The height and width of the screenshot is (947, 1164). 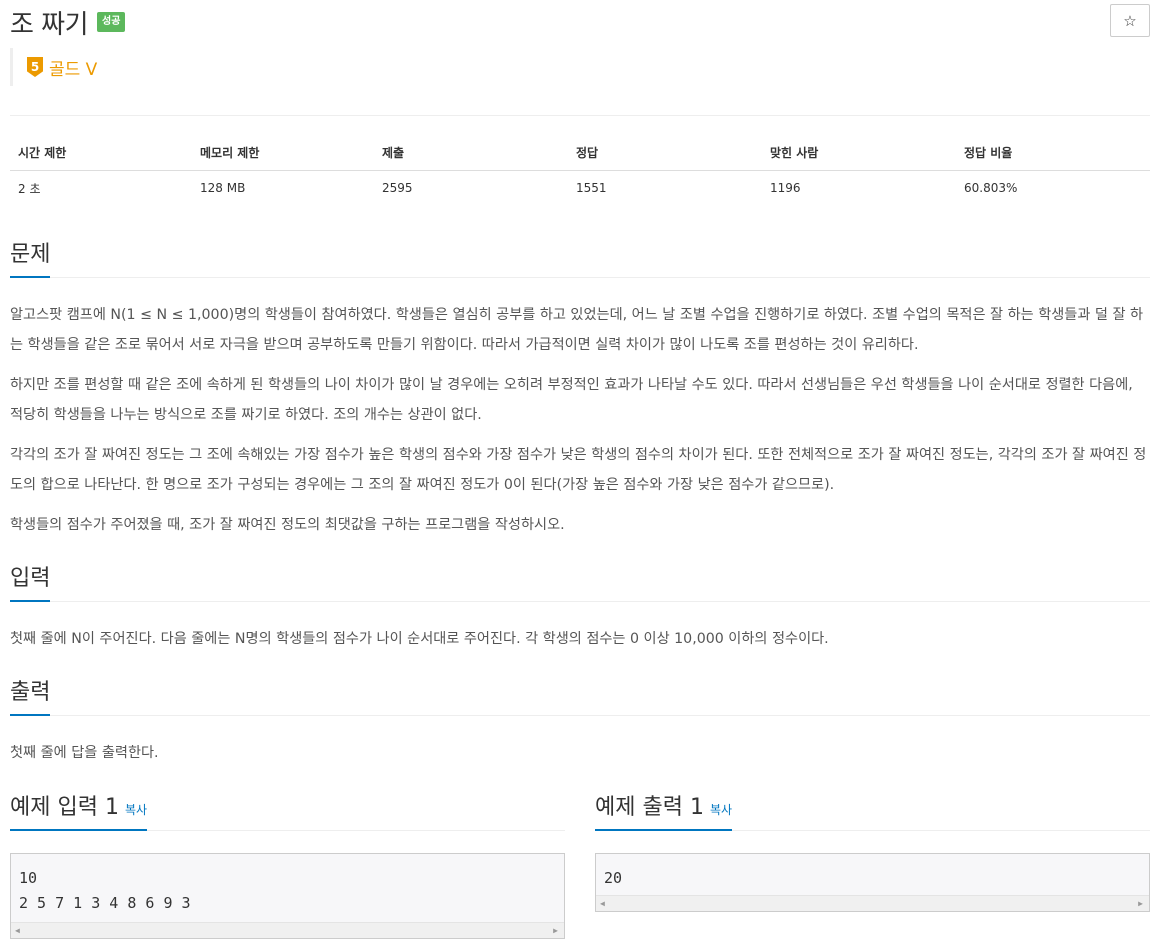 I want to click on copy-sample-input-button: 복사, so click(x=136, y=810).